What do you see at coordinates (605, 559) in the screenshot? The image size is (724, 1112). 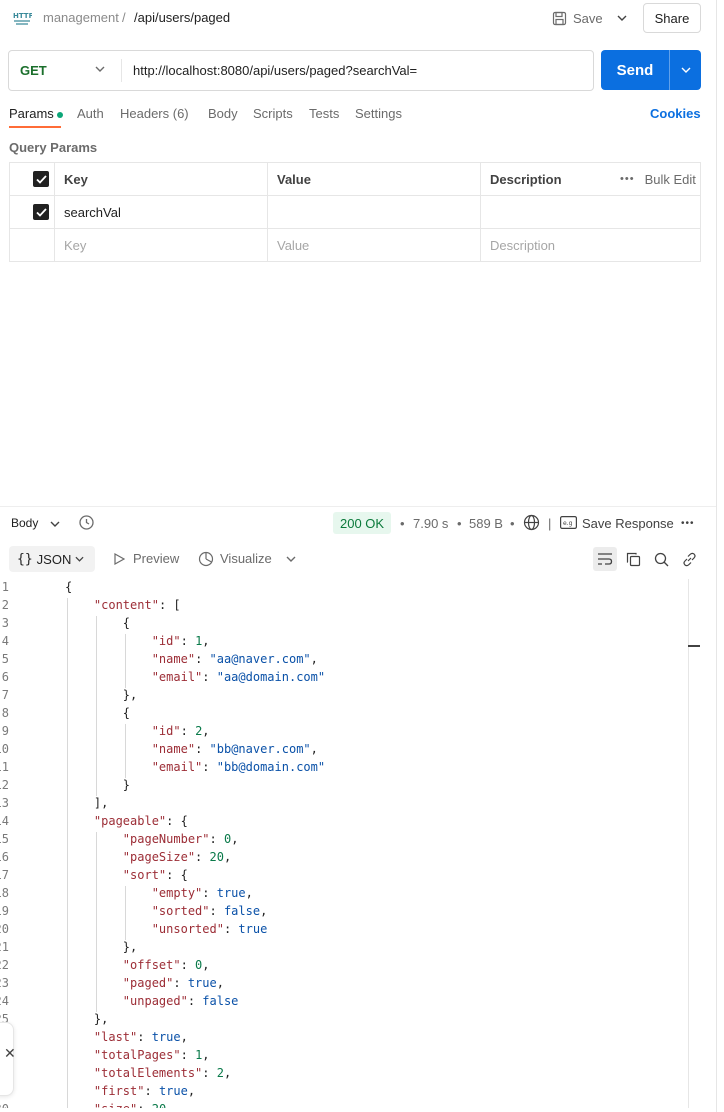 I see `wrap-lines-button` at bounding box center [605, 559].